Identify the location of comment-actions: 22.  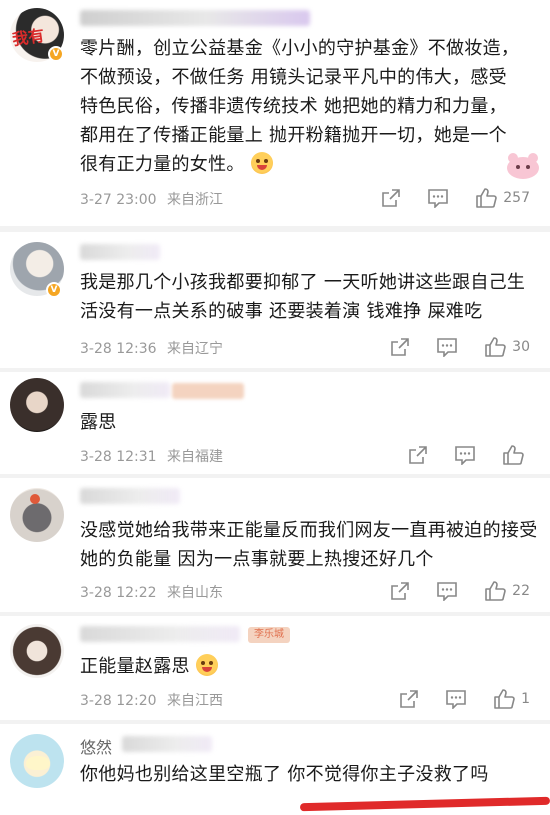
(447, 591).